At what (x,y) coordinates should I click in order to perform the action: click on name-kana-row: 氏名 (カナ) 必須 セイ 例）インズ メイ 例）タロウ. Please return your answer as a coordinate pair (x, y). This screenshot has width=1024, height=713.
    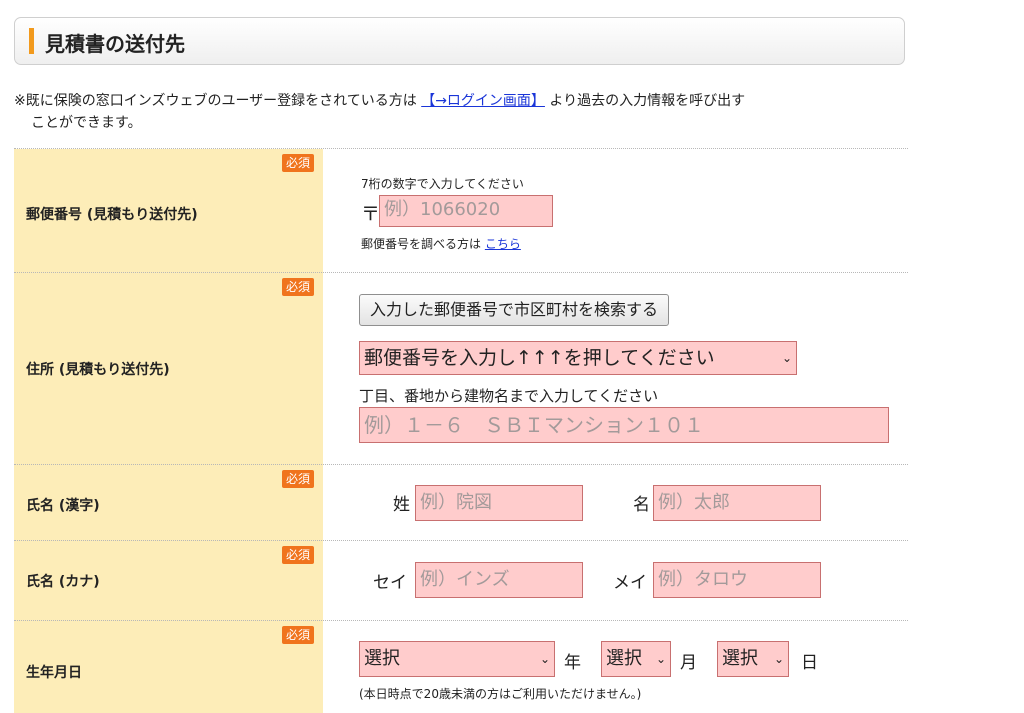
    Looking at the image, I should click on (461, 580).